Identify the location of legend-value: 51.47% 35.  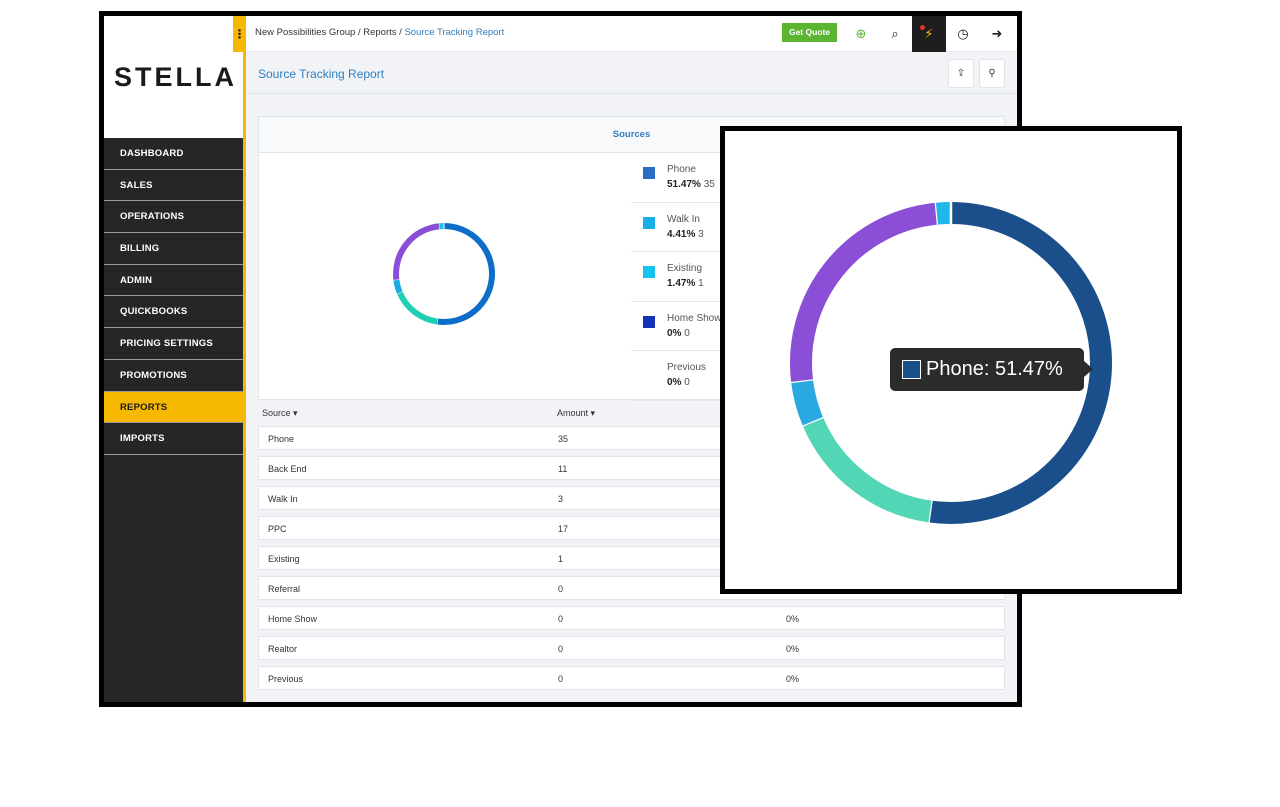
(691, 184).